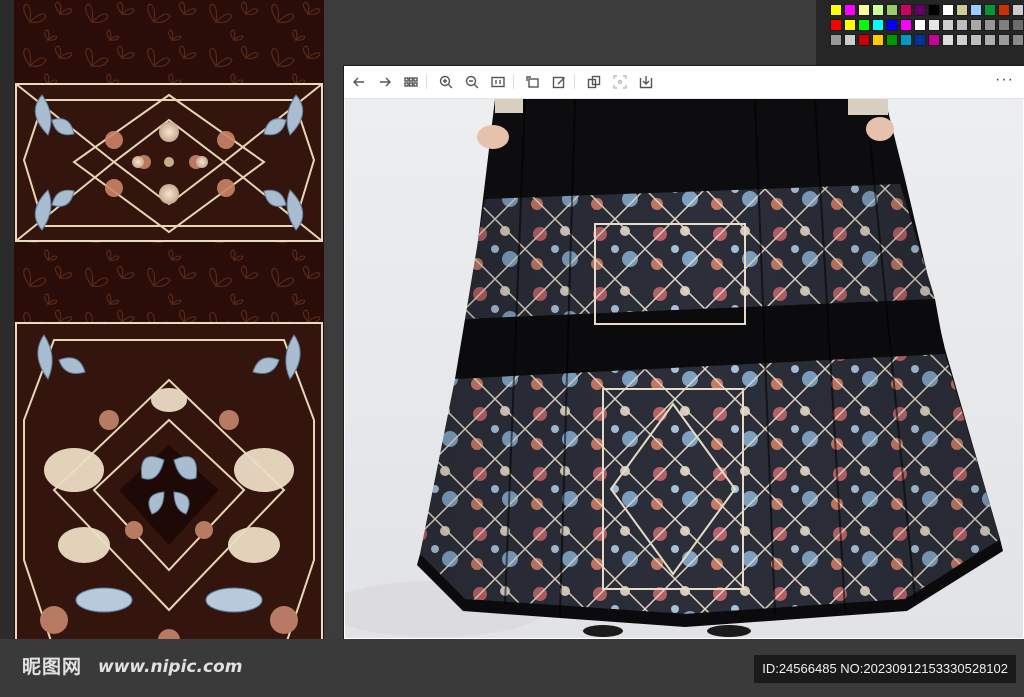  Describe the element at coordinates (411, 82) in the screenshot. I see `grid-view-icon` at that location.